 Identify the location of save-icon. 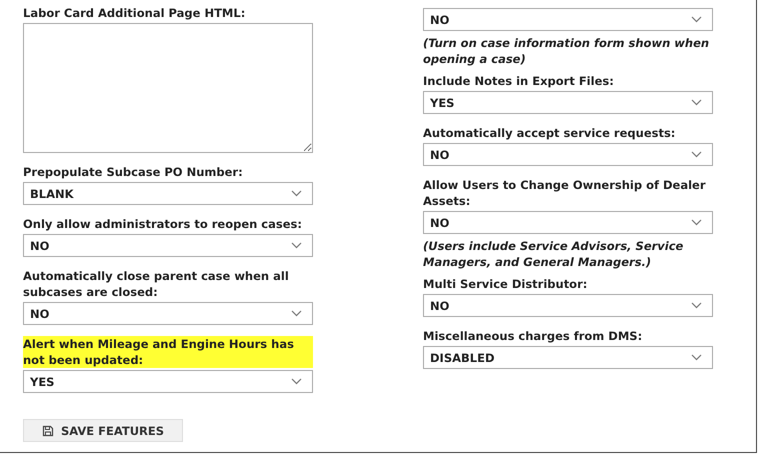
(48, 430).